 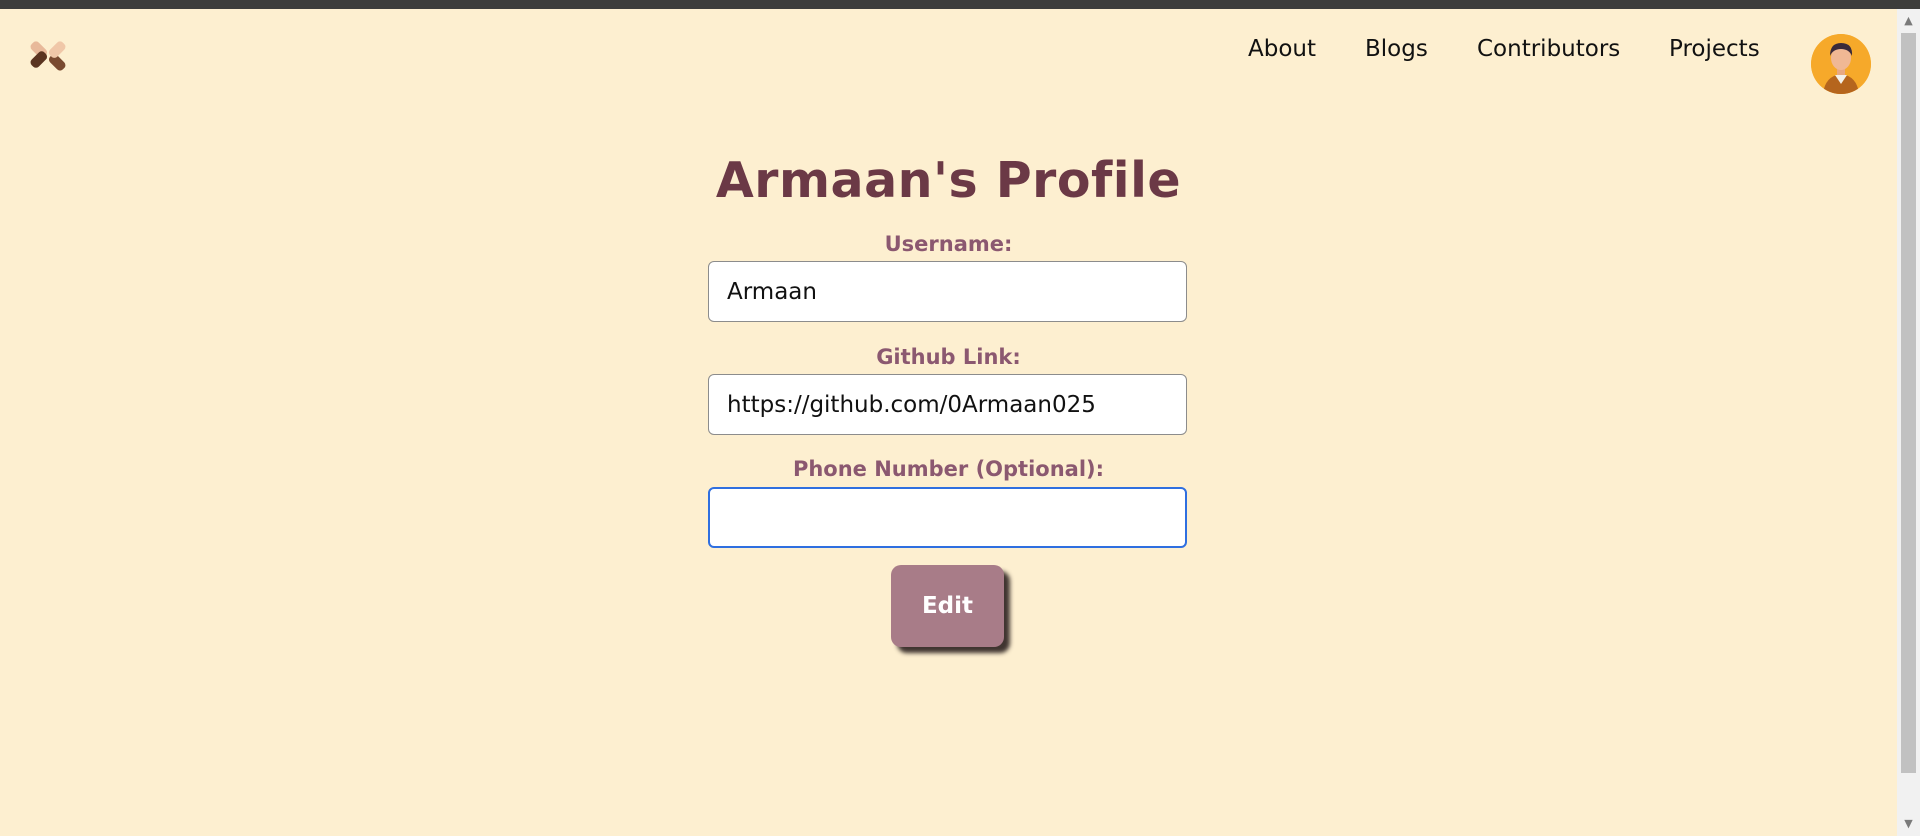 What do you see at coordinates (960, 4) in the screenshot?
I see `browser-top-bar` at bounding box center [960, 4].